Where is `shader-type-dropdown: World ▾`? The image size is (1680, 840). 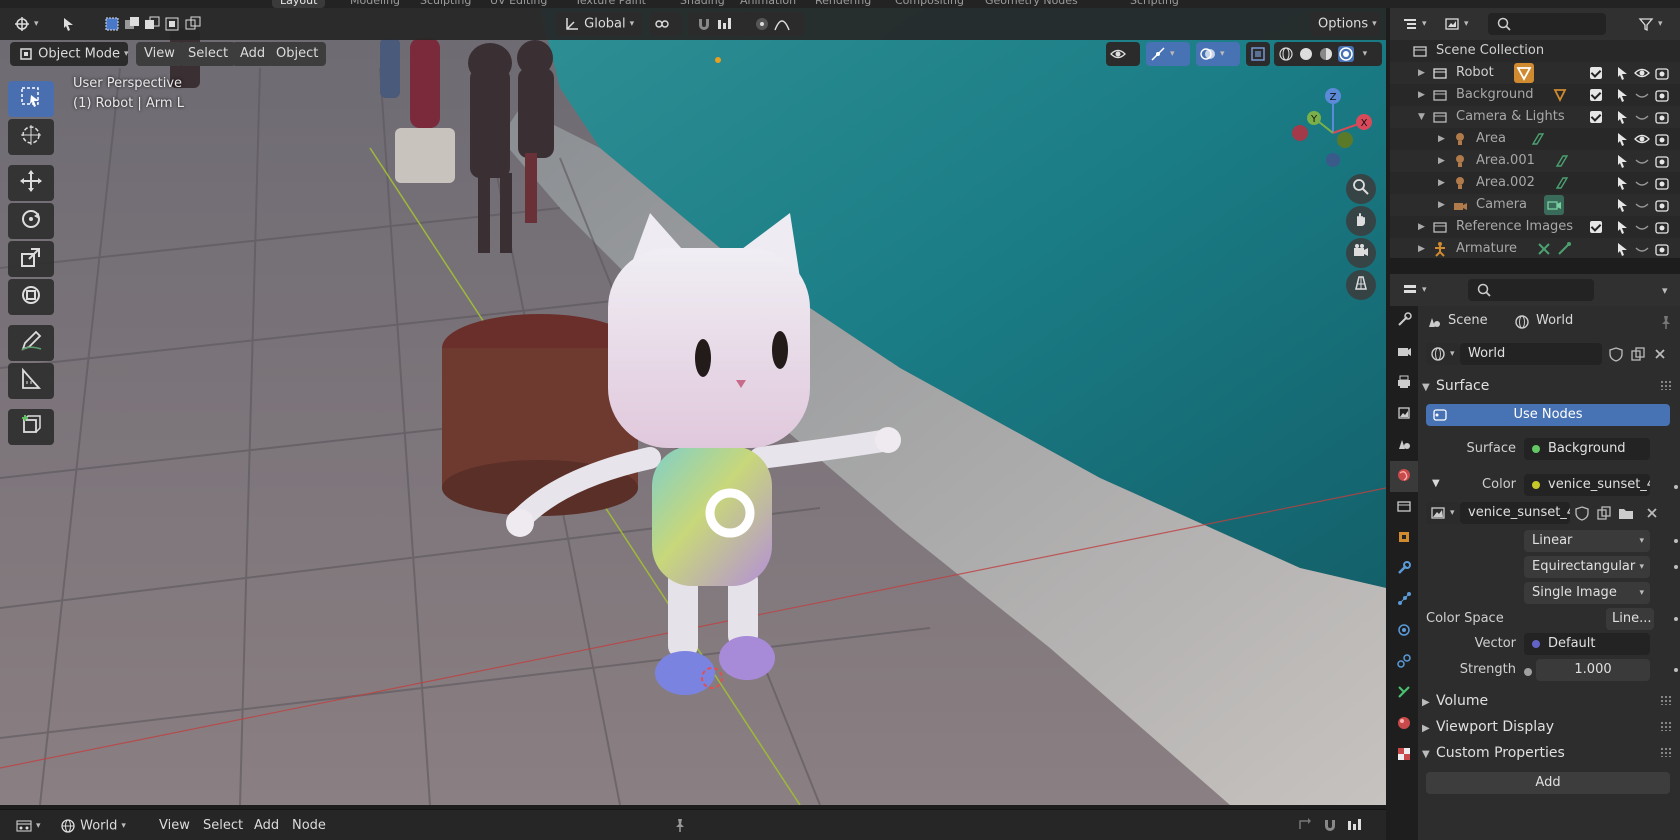
shader-type-dropdown: World ▾ is located at coordinates (98, 826).